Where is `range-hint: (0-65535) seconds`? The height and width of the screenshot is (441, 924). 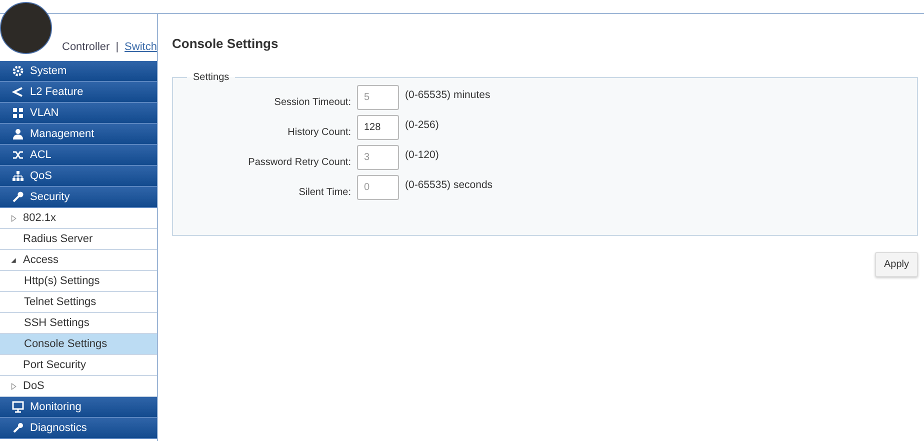 range-hint: (0-65535) seconds is located at coordinates (449, 185).